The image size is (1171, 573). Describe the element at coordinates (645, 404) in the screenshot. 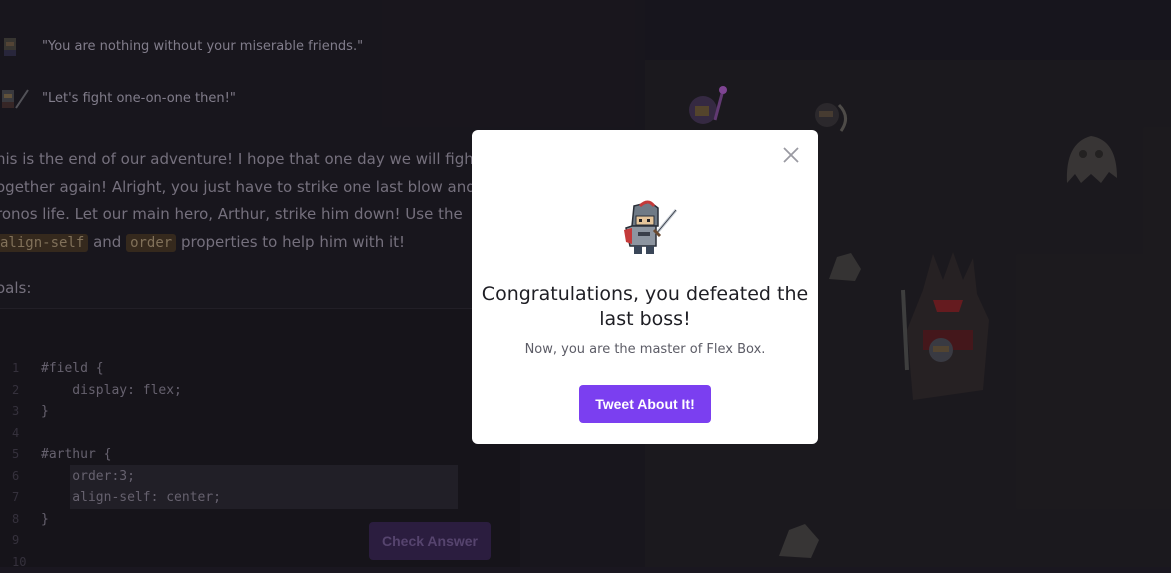

I see `tweet-button: Tweet About It!` at that location.